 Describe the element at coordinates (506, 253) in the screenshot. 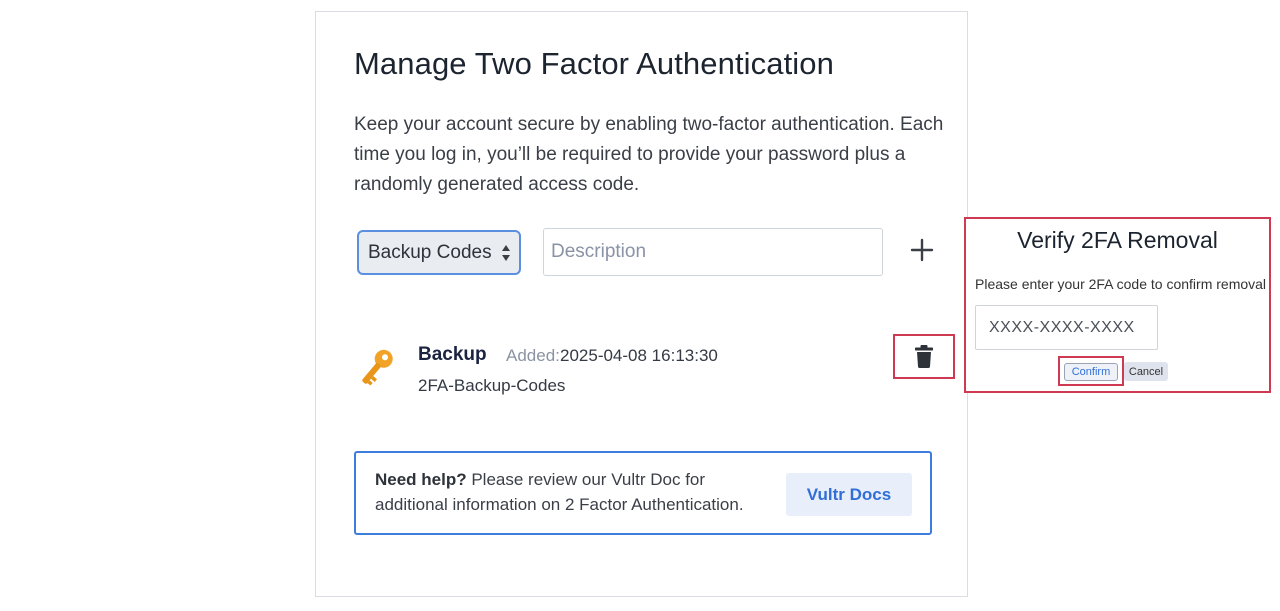

I see `select-arrows-icon` at that location.